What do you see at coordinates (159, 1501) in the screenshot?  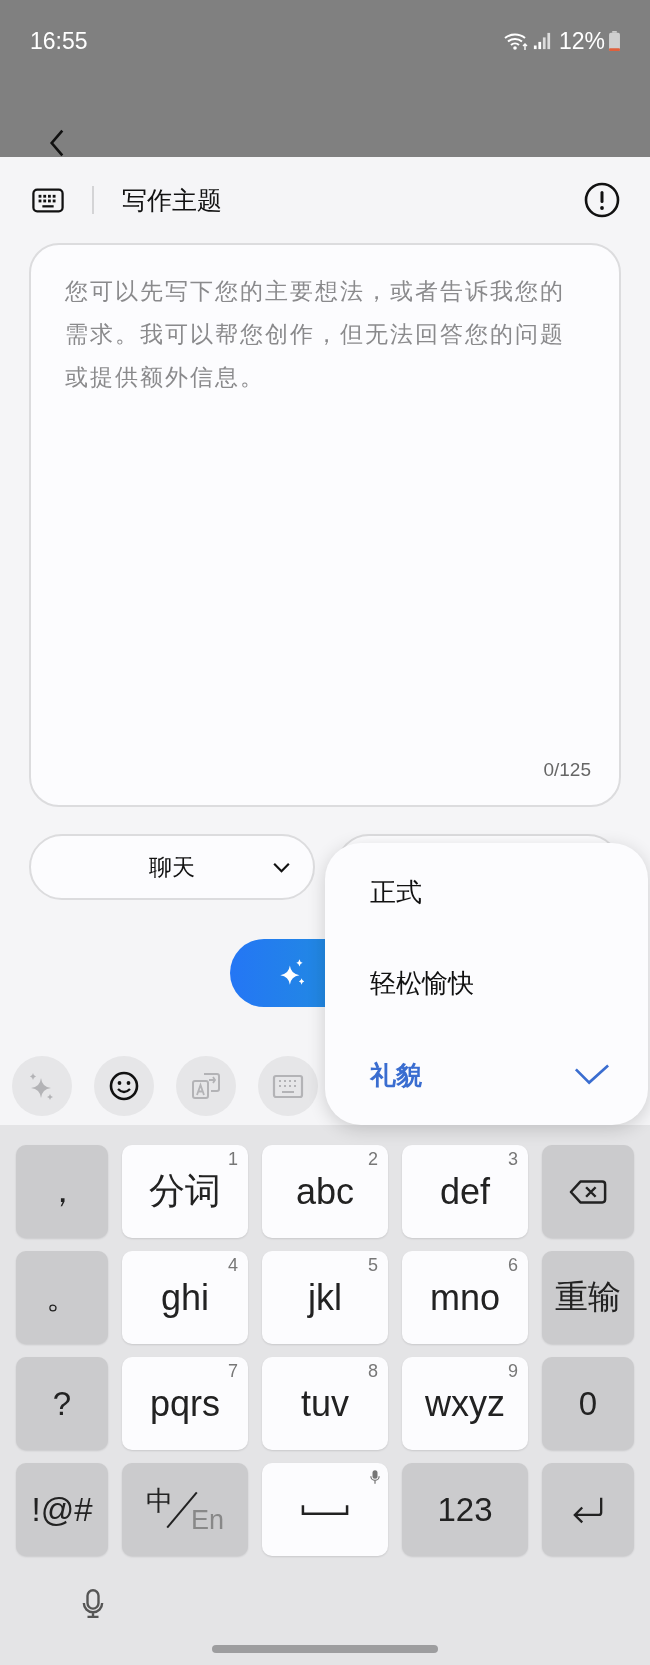 I see `language-label: 中` at bounding box center [159, 1501].